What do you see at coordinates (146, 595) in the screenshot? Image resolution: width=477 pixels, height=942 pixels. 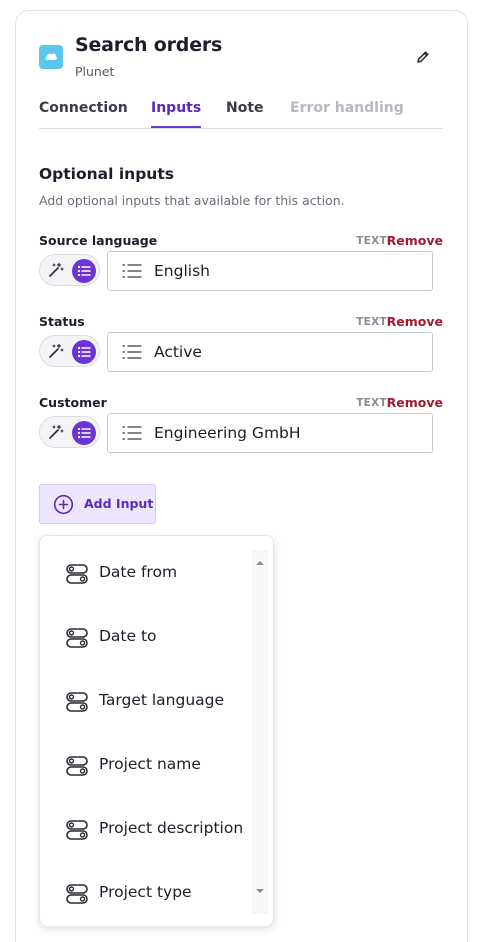 I see `dropdown-item-date-from: Date from` at bounding box center [146, 595].